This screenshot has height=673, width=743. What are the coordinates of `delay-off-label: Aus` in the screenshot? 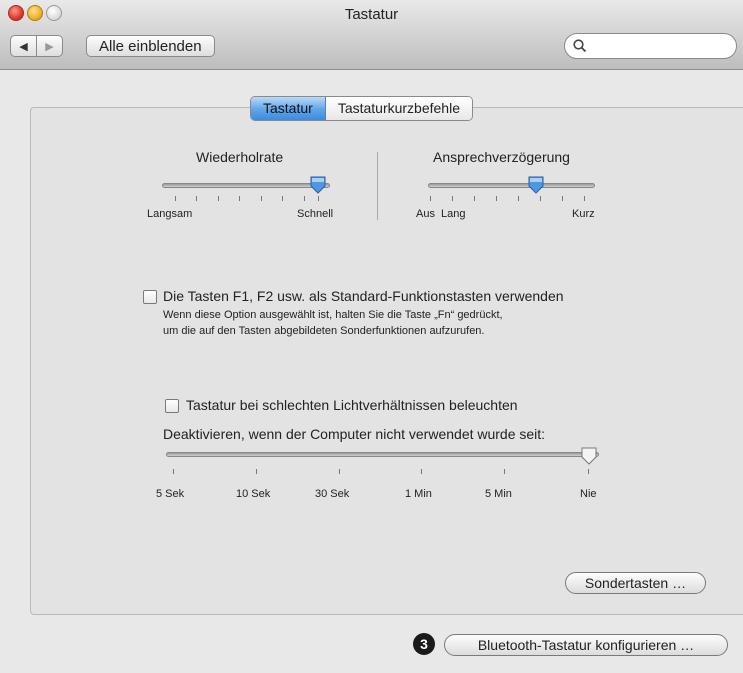 It's located at (425, 214).